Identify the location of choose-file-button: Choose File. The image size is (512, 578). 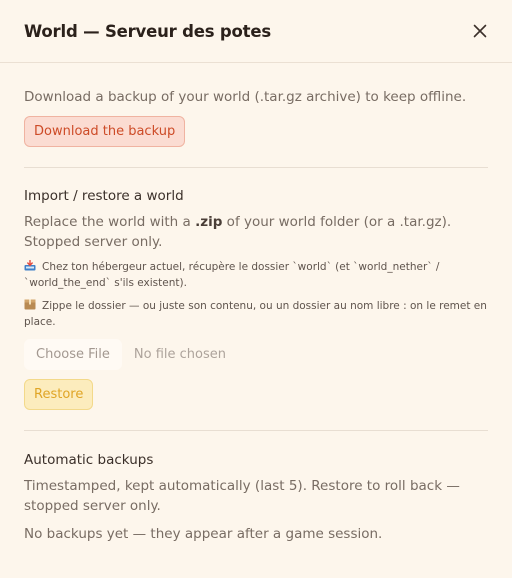
(73, 354).